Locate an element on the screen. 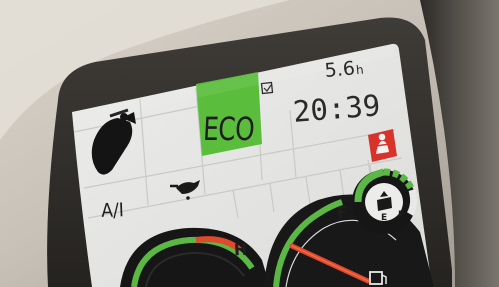 The height and width of the screenshot is (287, 499). def-empty-marker: E is located at coordinates (384, 218).